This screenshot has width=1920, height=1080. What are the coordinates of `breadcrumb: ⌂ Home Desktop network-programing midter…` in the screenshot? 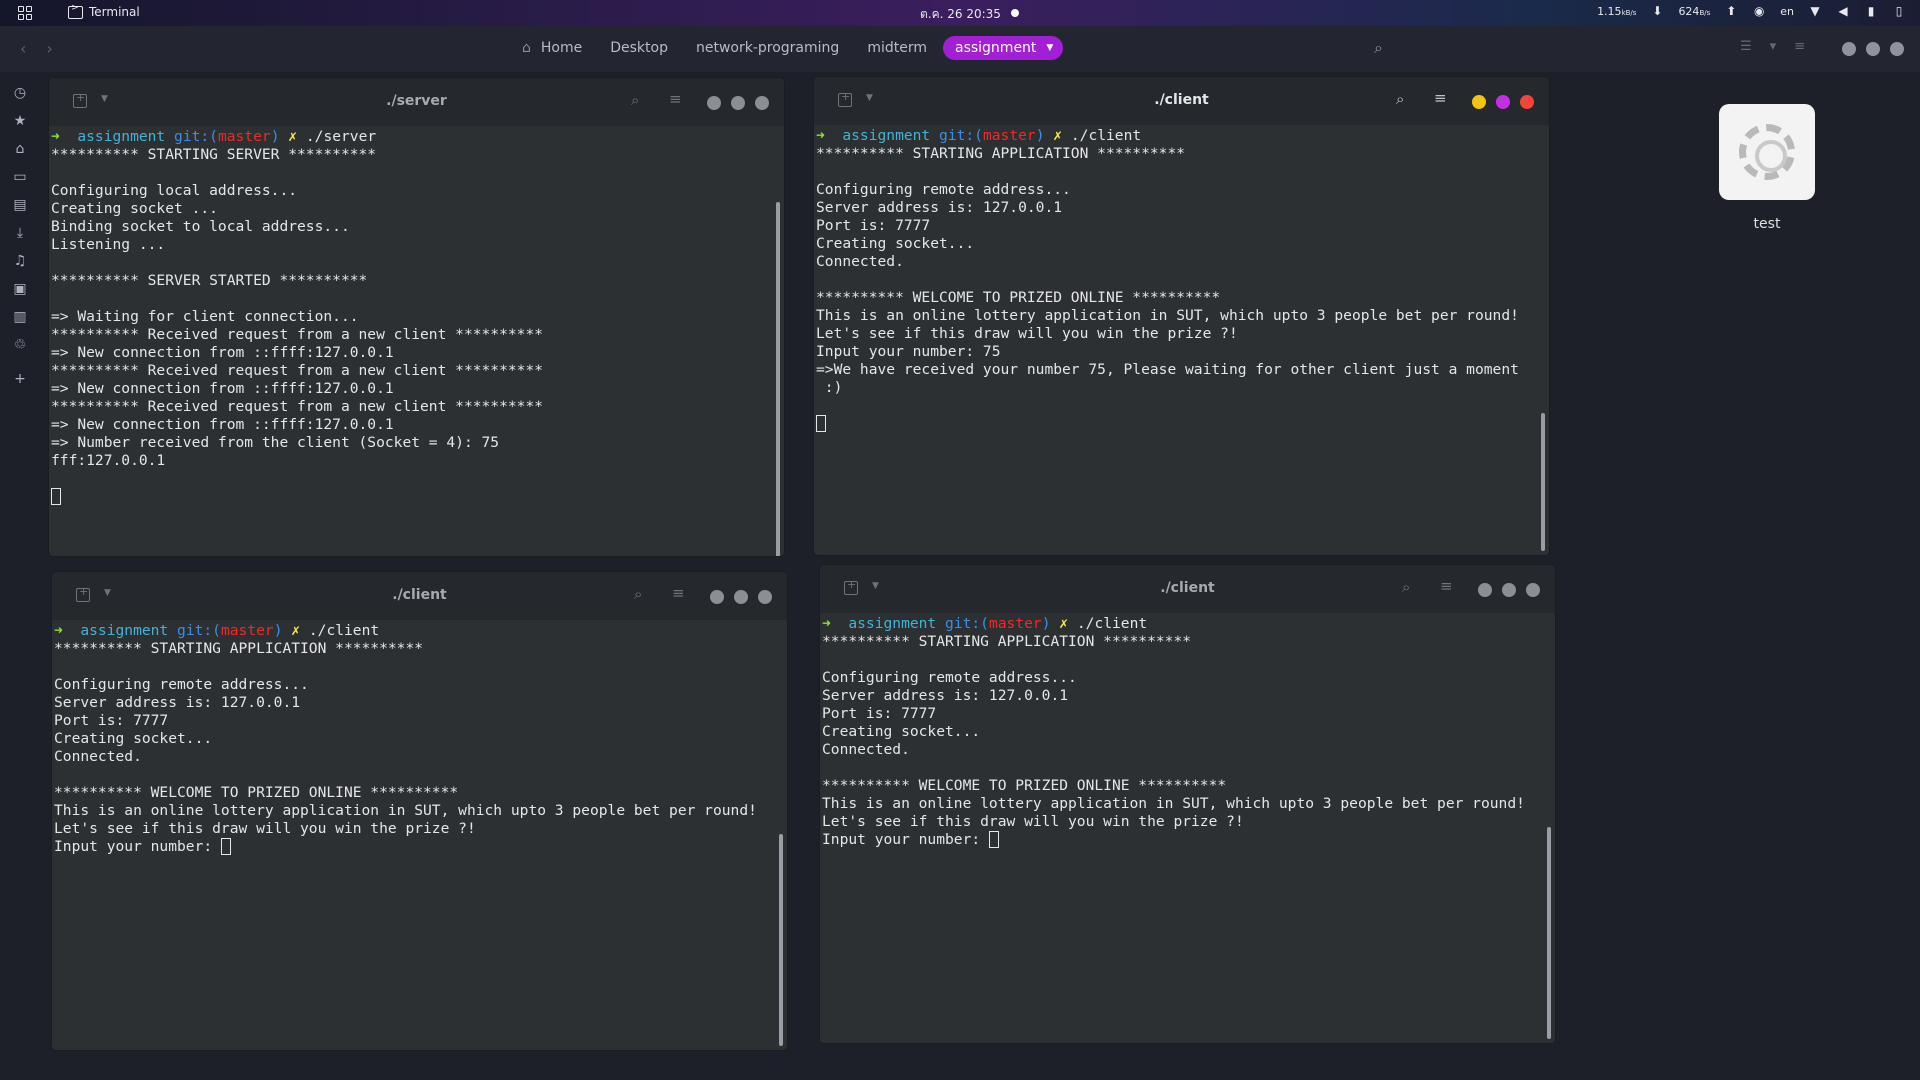 It's located at (793, 48).